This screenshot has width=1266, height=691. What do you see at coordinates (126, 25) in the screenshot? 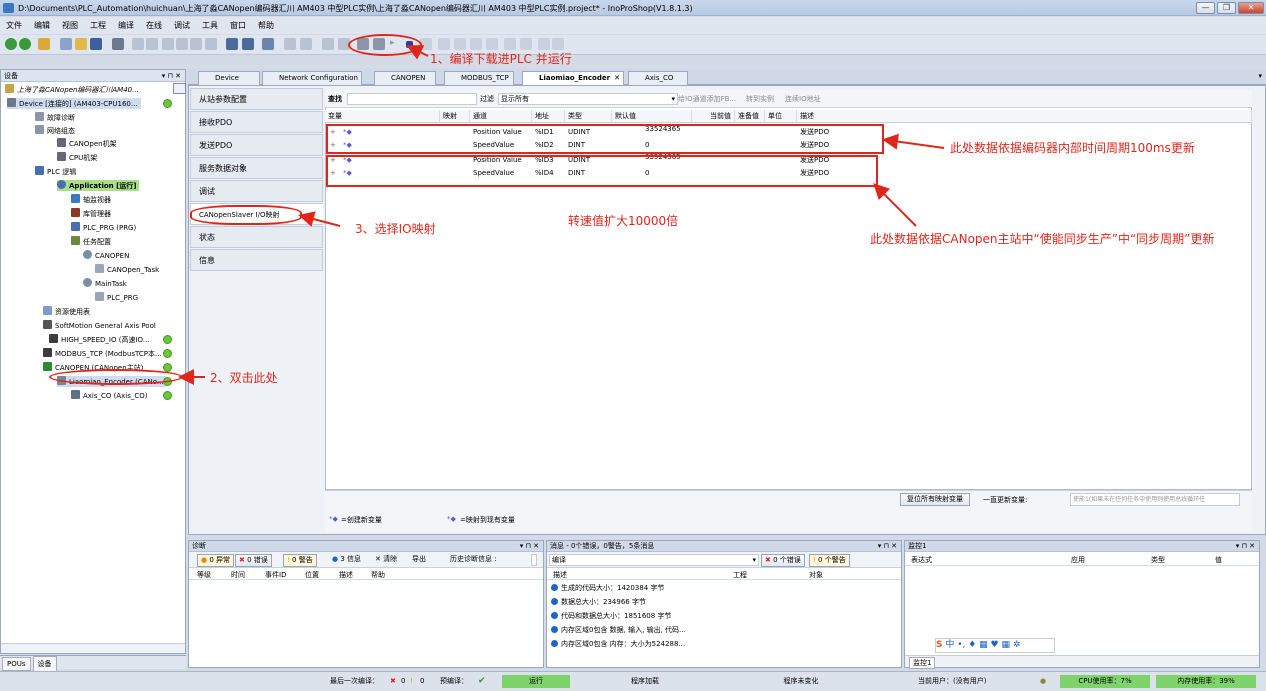
I see `menu-build: 编译` at bounding box center [126, 25].